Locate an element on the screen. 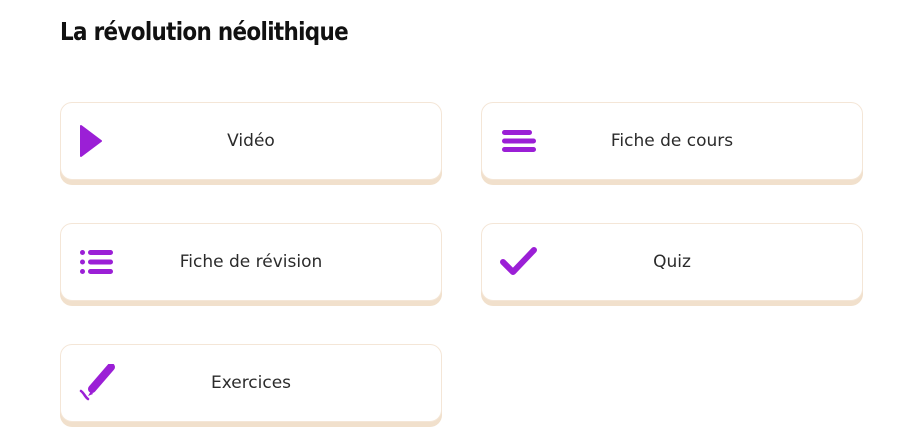 Image resolution: width=907 pixels, height=438 pixels. revision-sheet-card-label: Fiche de révision is located at coordinates (251, 262).